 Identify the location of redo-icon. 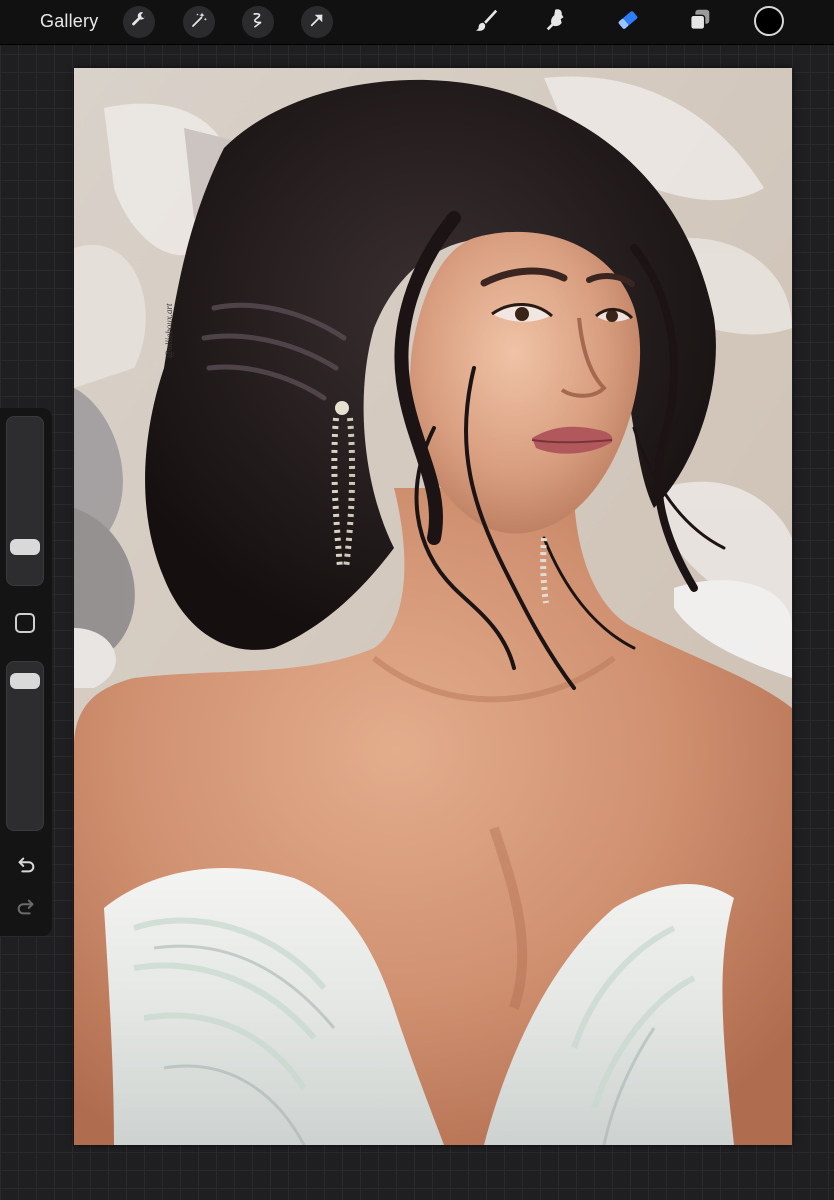
(26, 909).